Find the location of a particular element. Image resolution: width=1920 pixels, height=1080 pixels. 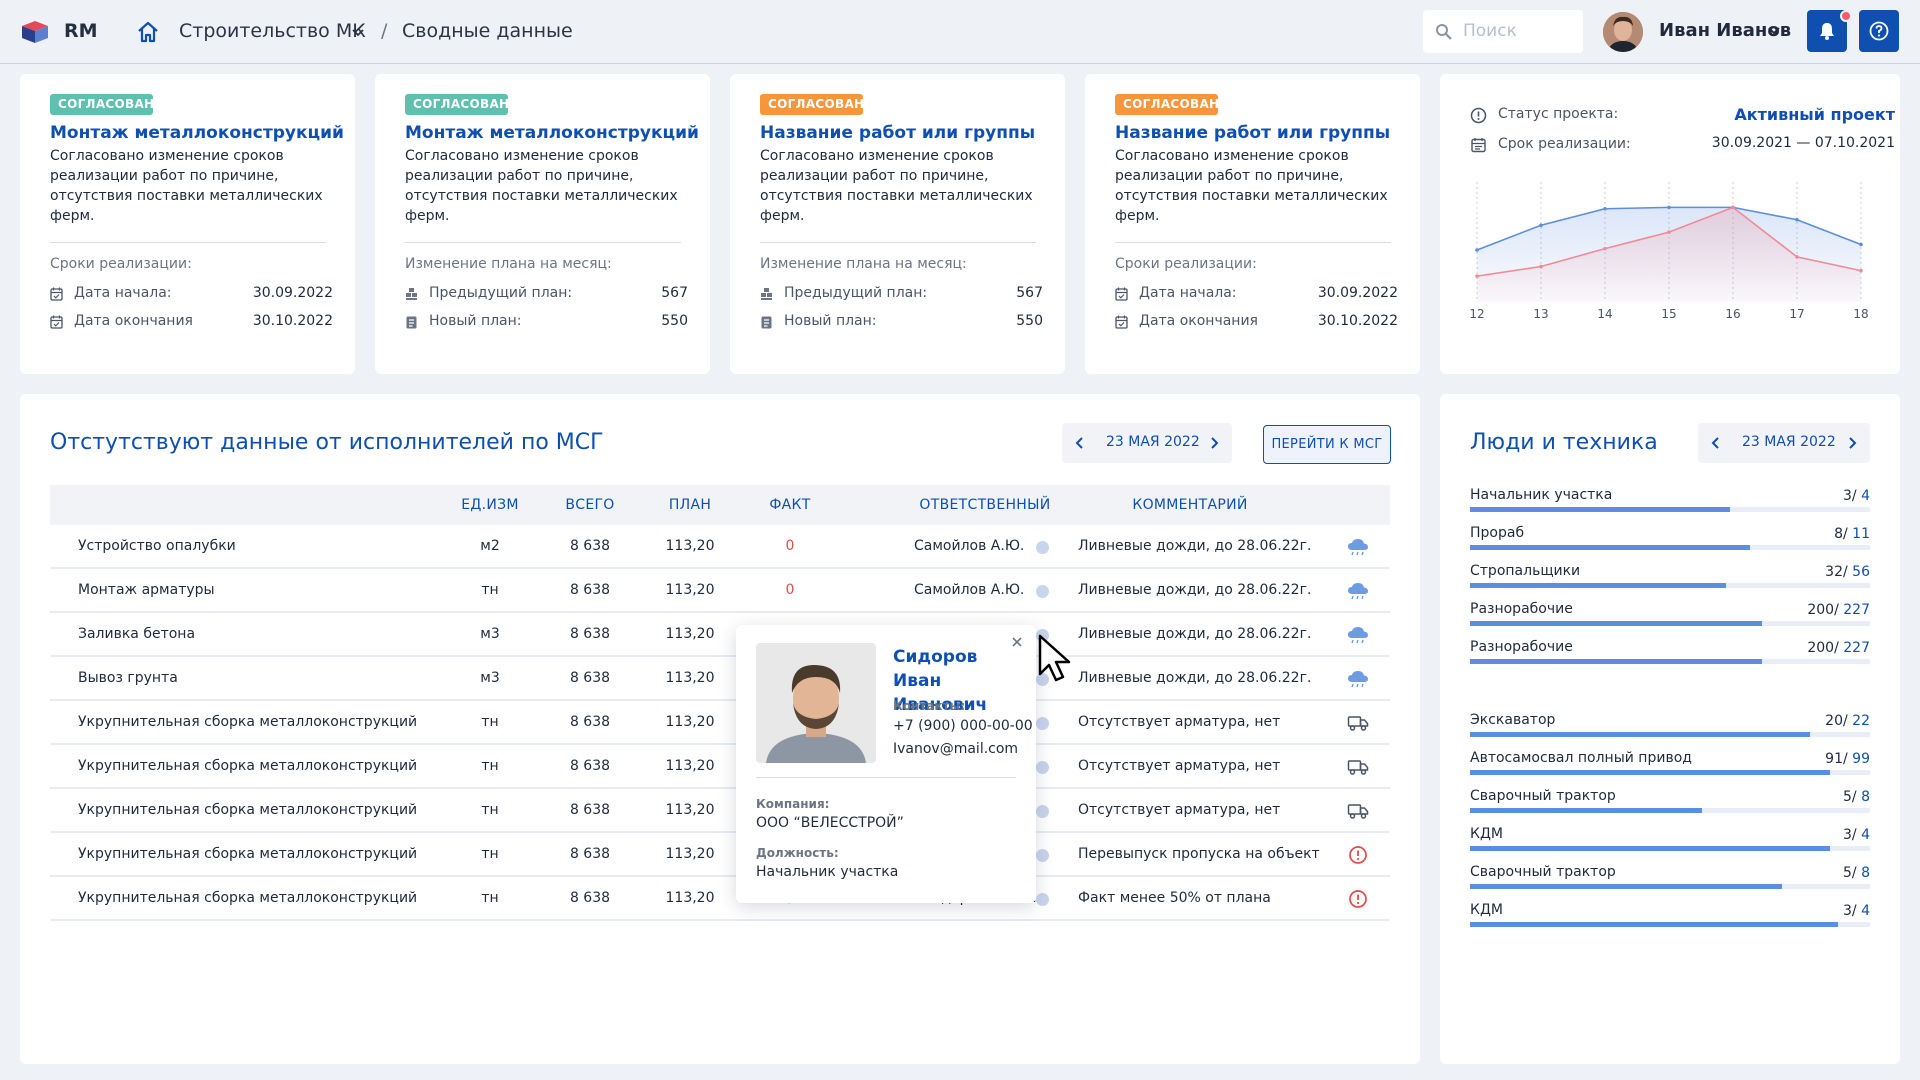

status-badge: СОГЛАСОВАНО is located at coordinates (456, 104).